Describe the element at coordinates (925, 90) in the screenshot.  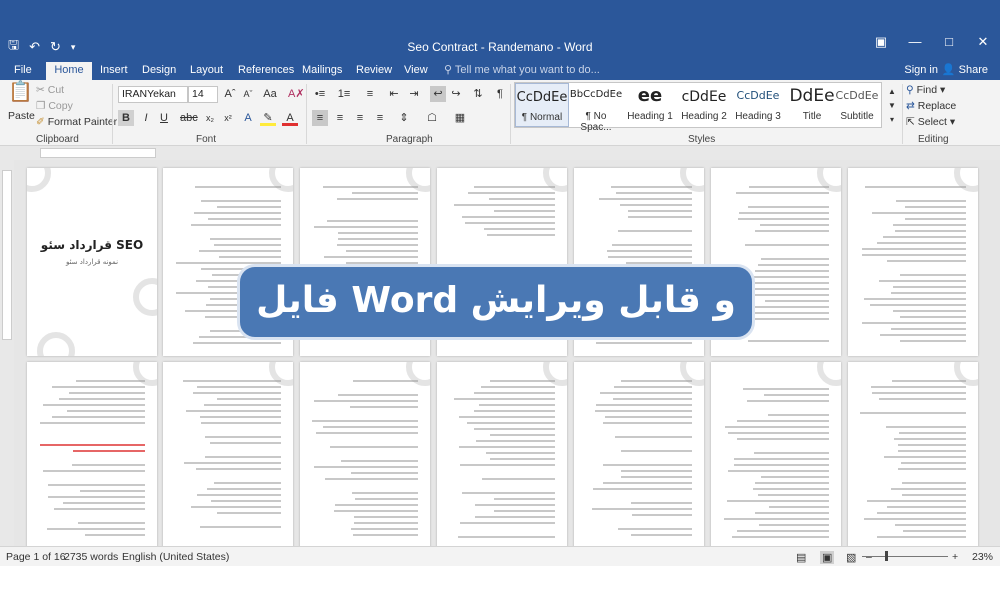
I see `find-button: ⚲ Find ▾` at that location.